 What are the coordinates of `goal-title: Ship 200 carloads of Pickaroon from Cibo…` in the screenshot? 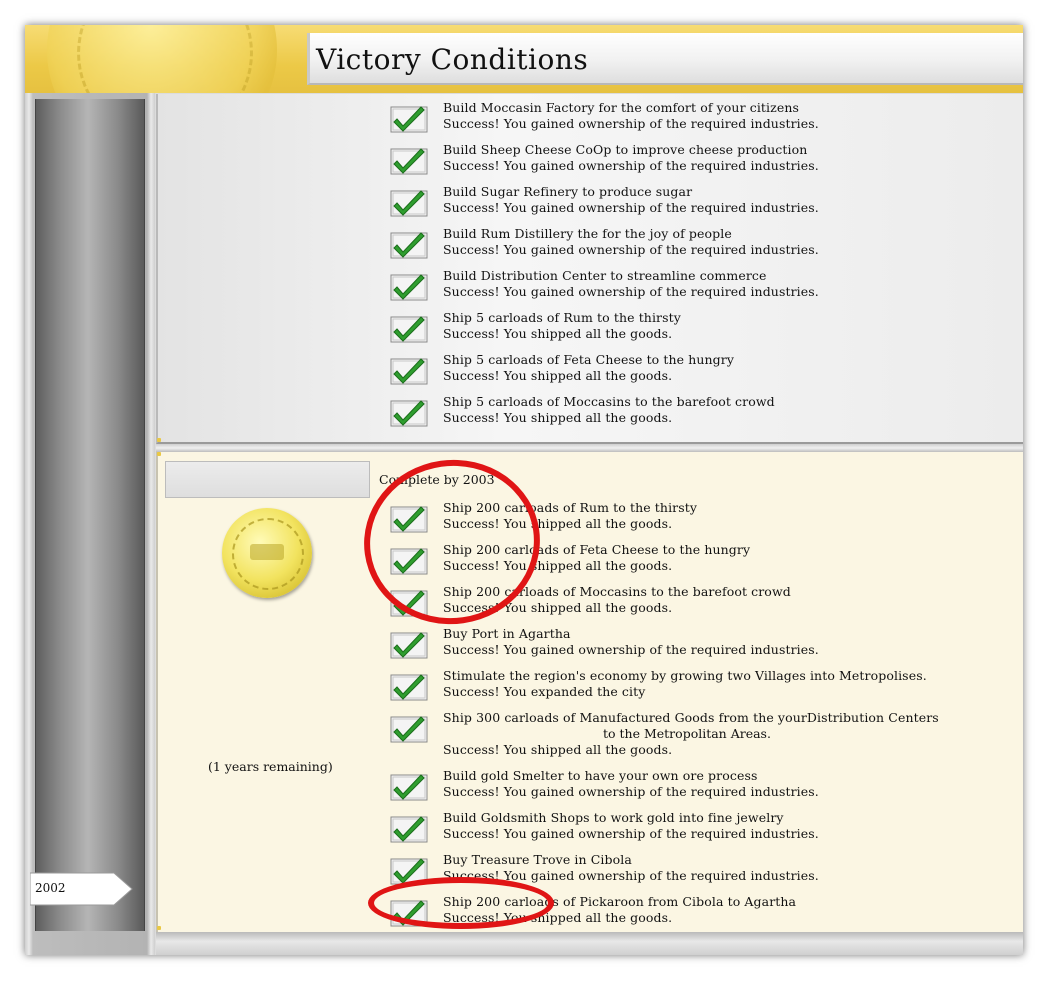 It's located at (620, 901).